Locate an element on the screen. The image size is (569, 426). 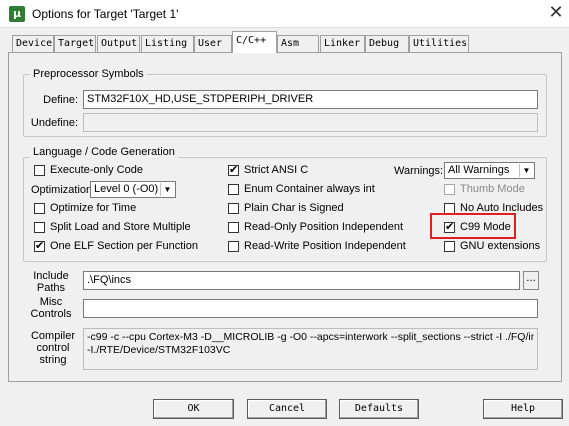
help-button: Help is located at coordinates (523, 409).